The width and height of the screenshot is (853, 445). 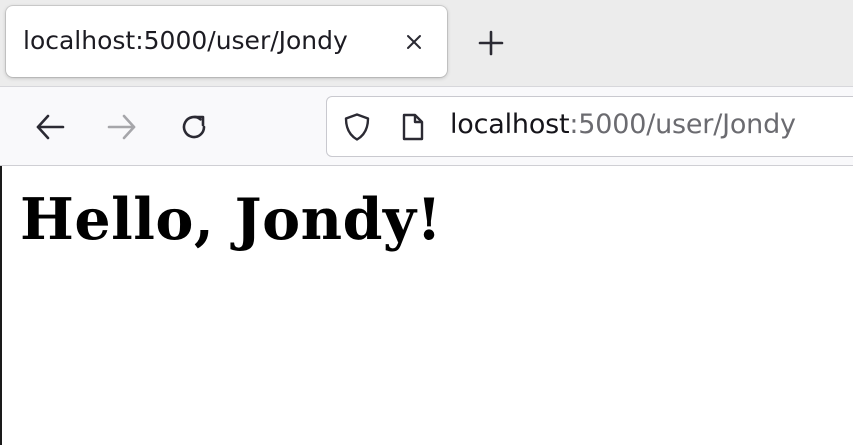 I want to click on arrow-right-icon, so click(x=122, y=127).